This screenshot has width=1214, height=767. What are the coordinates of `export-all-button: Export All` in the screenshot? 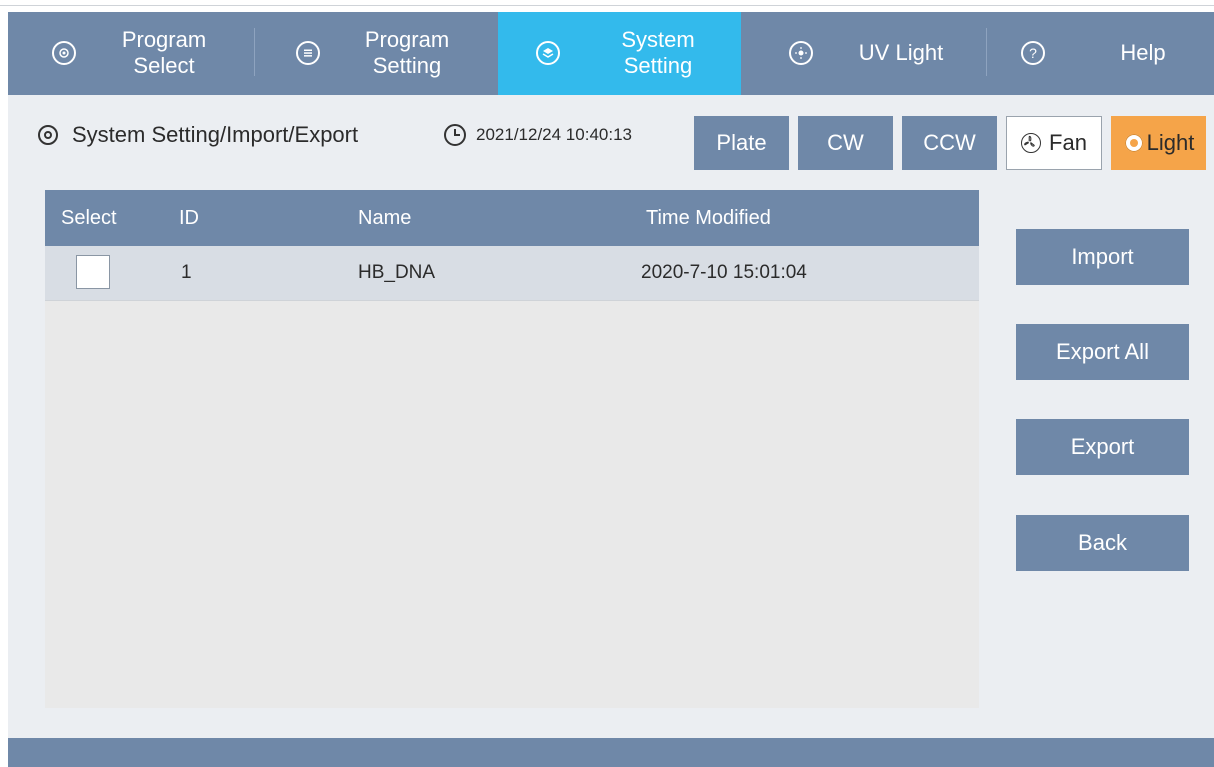 It's located at (1102, 352).